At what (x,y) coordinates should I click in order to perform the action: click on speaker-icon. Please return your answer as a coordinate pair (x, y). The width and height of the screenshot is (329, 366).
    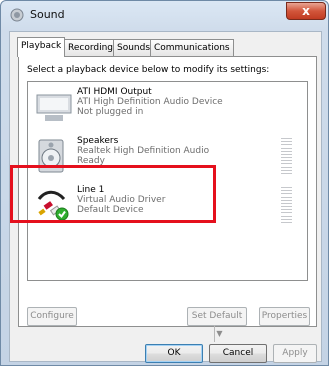
    Looking at the image, I should click on (17, 15).